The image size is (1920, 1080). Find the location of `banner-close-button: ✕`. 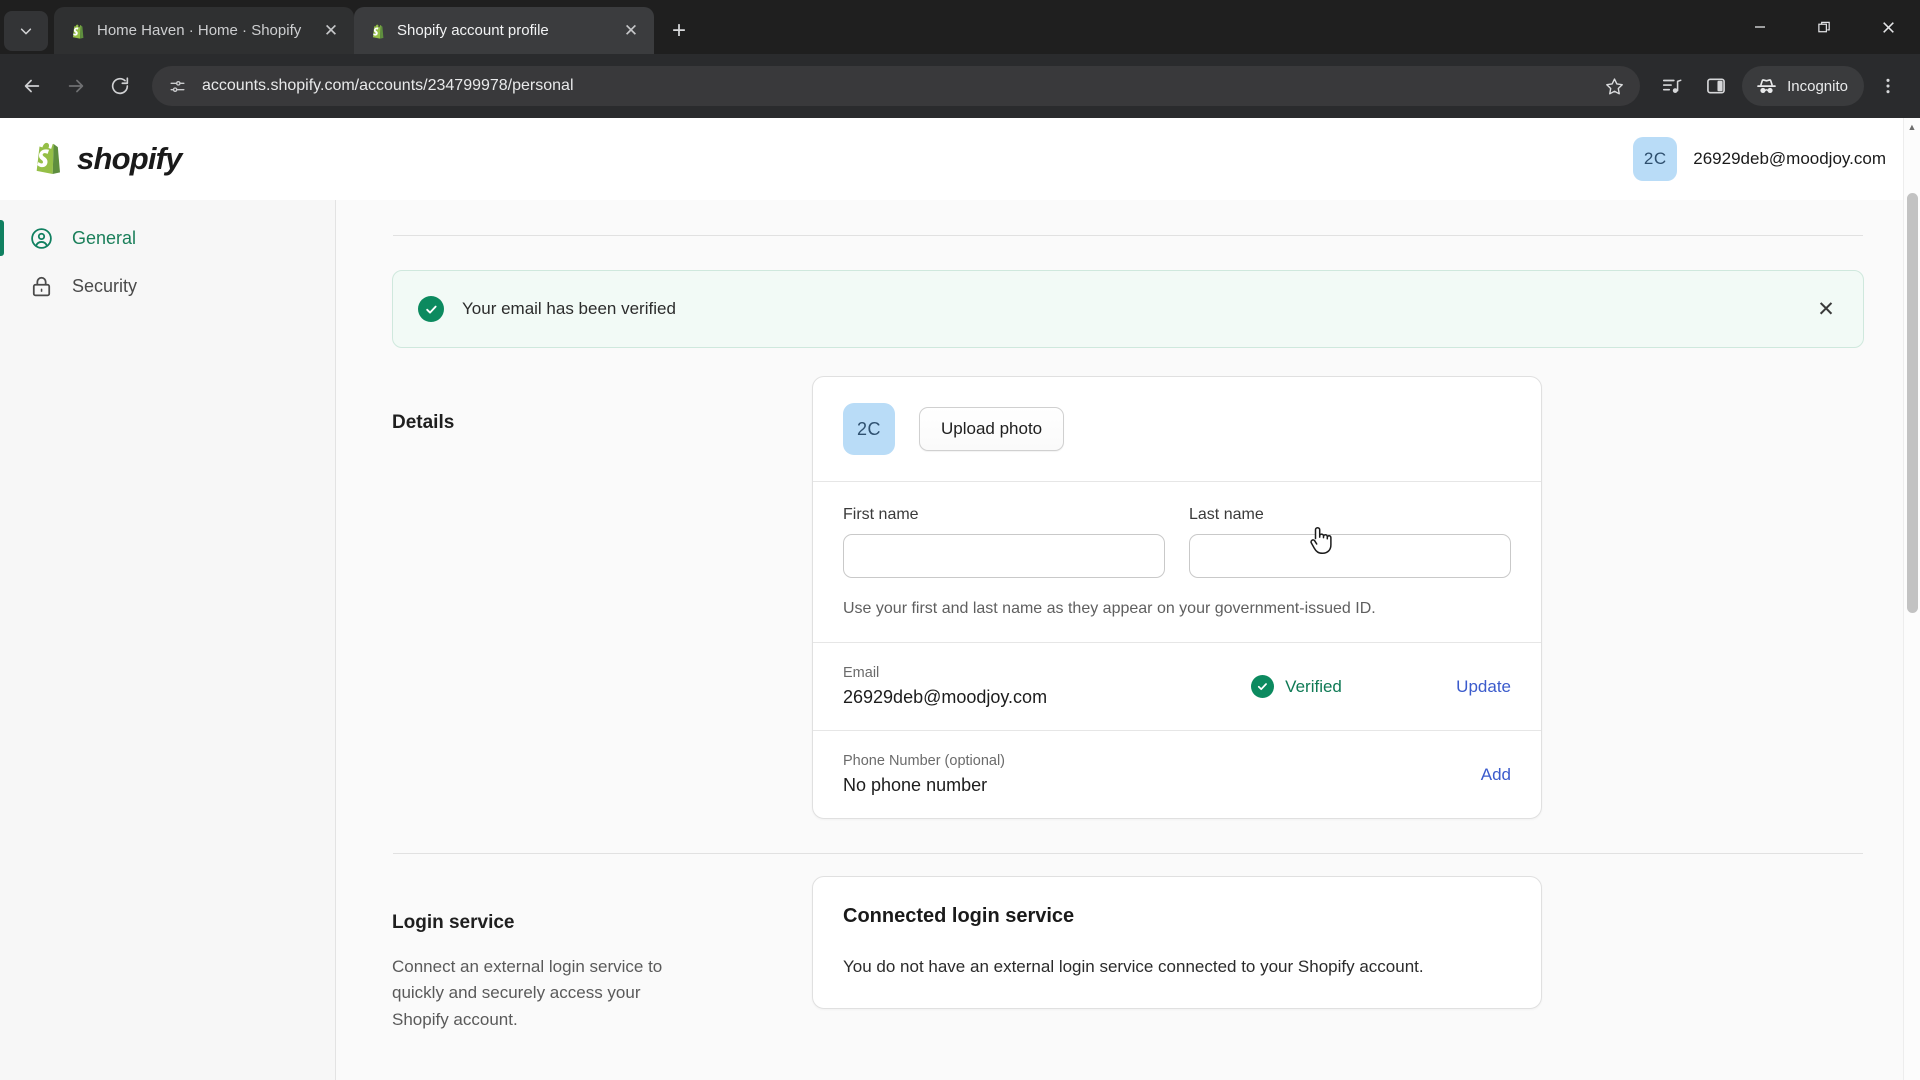

banner-close-button: ✕ is located at coordinates (1826, 309).